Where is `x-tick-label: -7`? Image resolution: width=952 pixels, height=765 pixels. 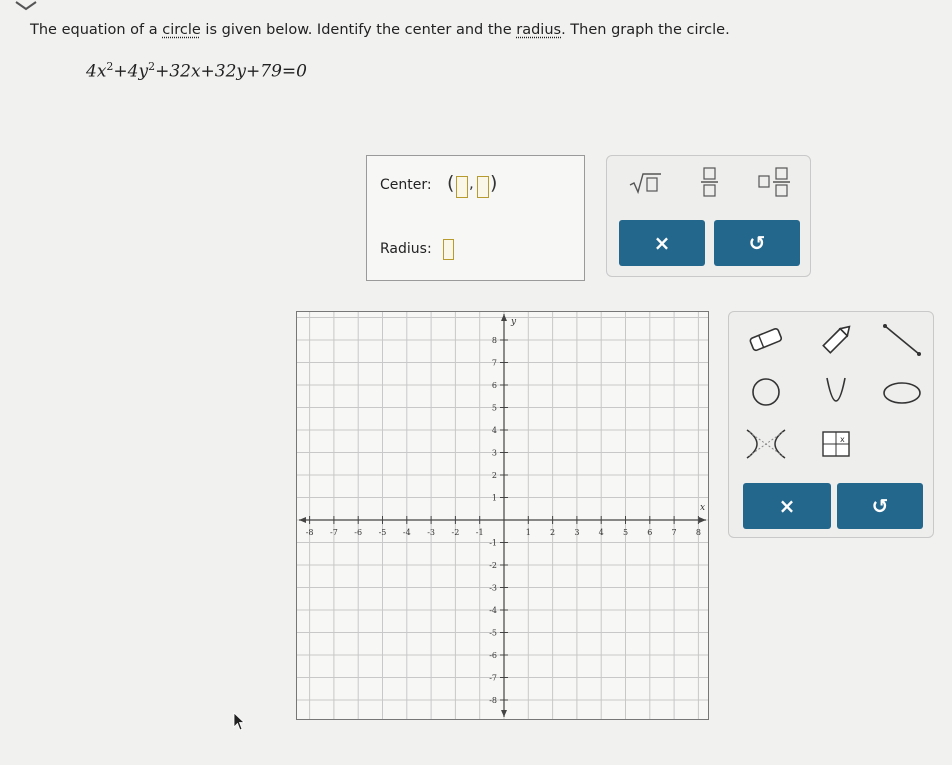 x-tick-label: -7 is located at coordinates (334, 532).